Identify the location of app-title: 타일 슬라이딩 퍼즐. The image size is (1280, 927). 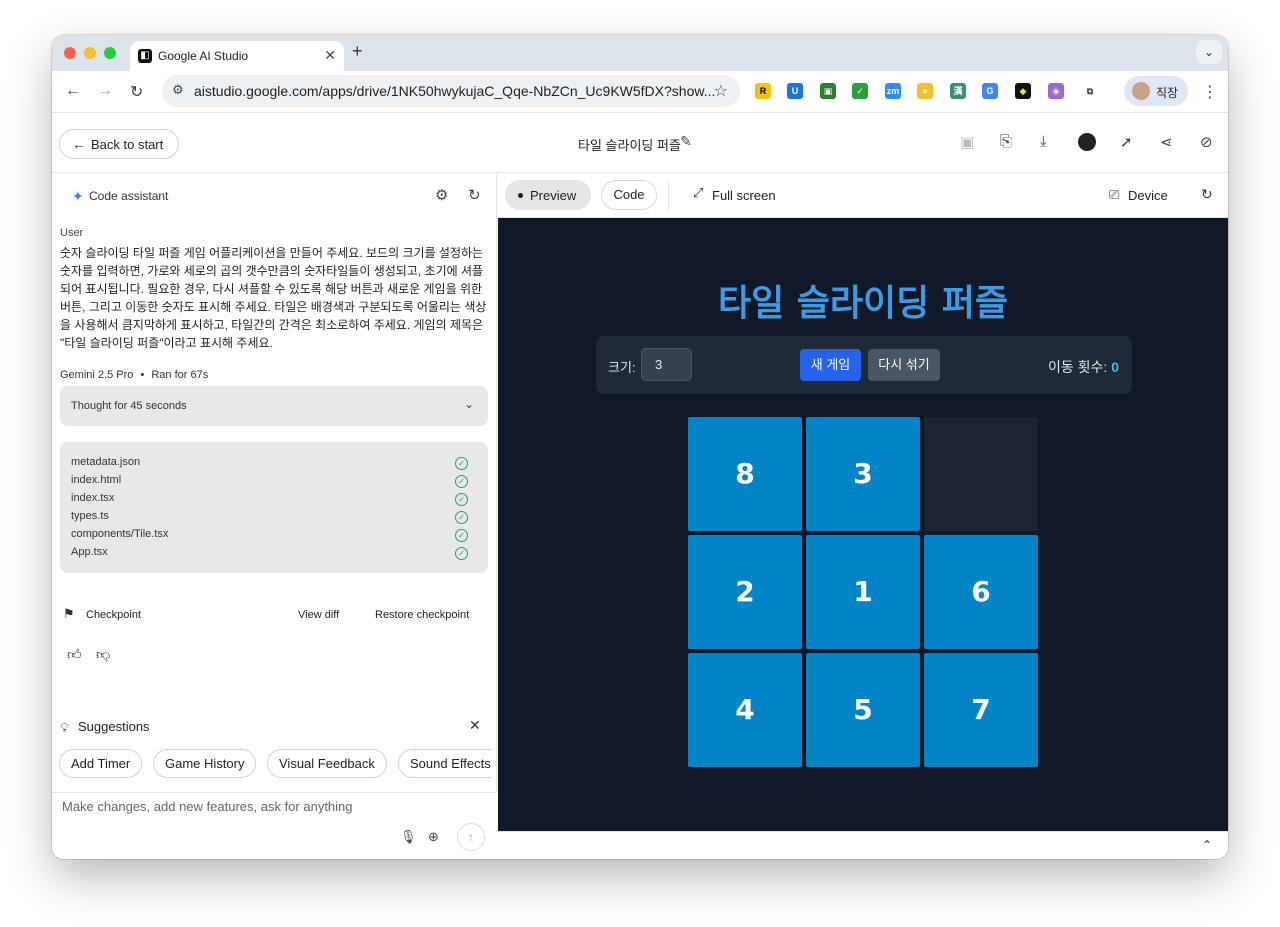
(629, 145).